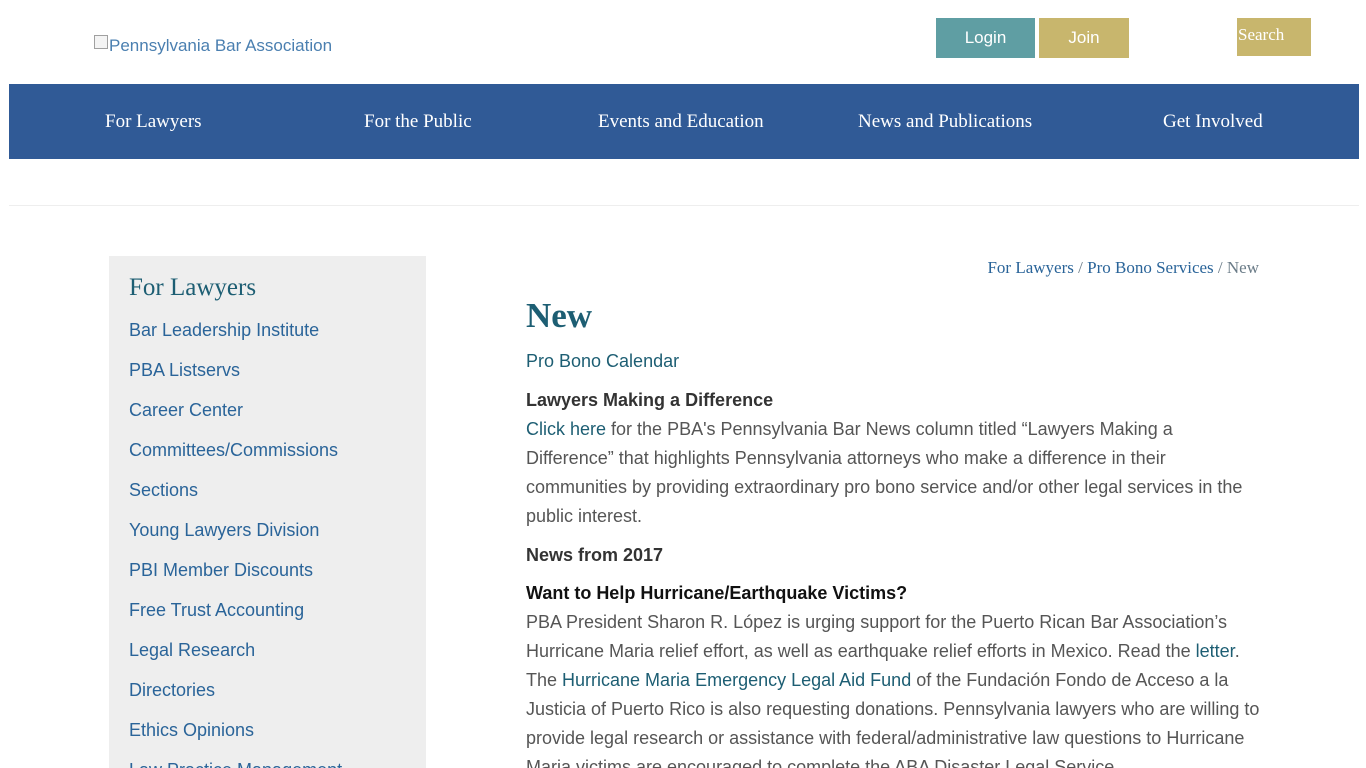 The height and width of the screenshot is (768, 1366). Describe the element at coordinates (224, 330) in the screenshot. I see `sidebar-item-bar-leadership-institute: Bar Leadership Institute` at that location.